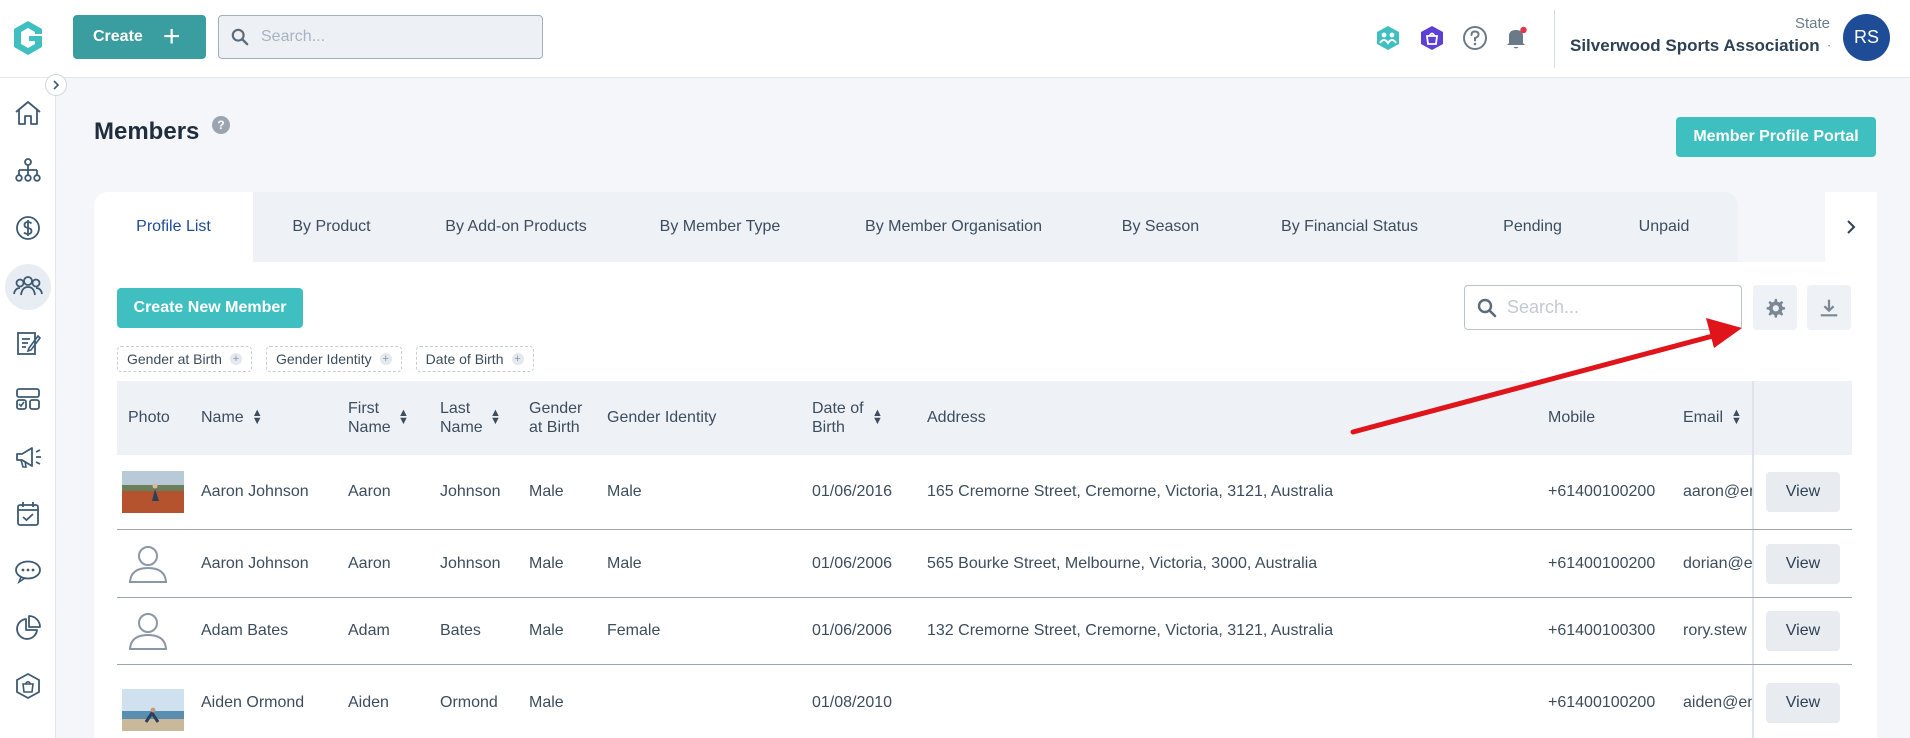 The width and height of the screenshot is (1910, 738). I want to click on user-avatar: RS, so click(1866, 37).